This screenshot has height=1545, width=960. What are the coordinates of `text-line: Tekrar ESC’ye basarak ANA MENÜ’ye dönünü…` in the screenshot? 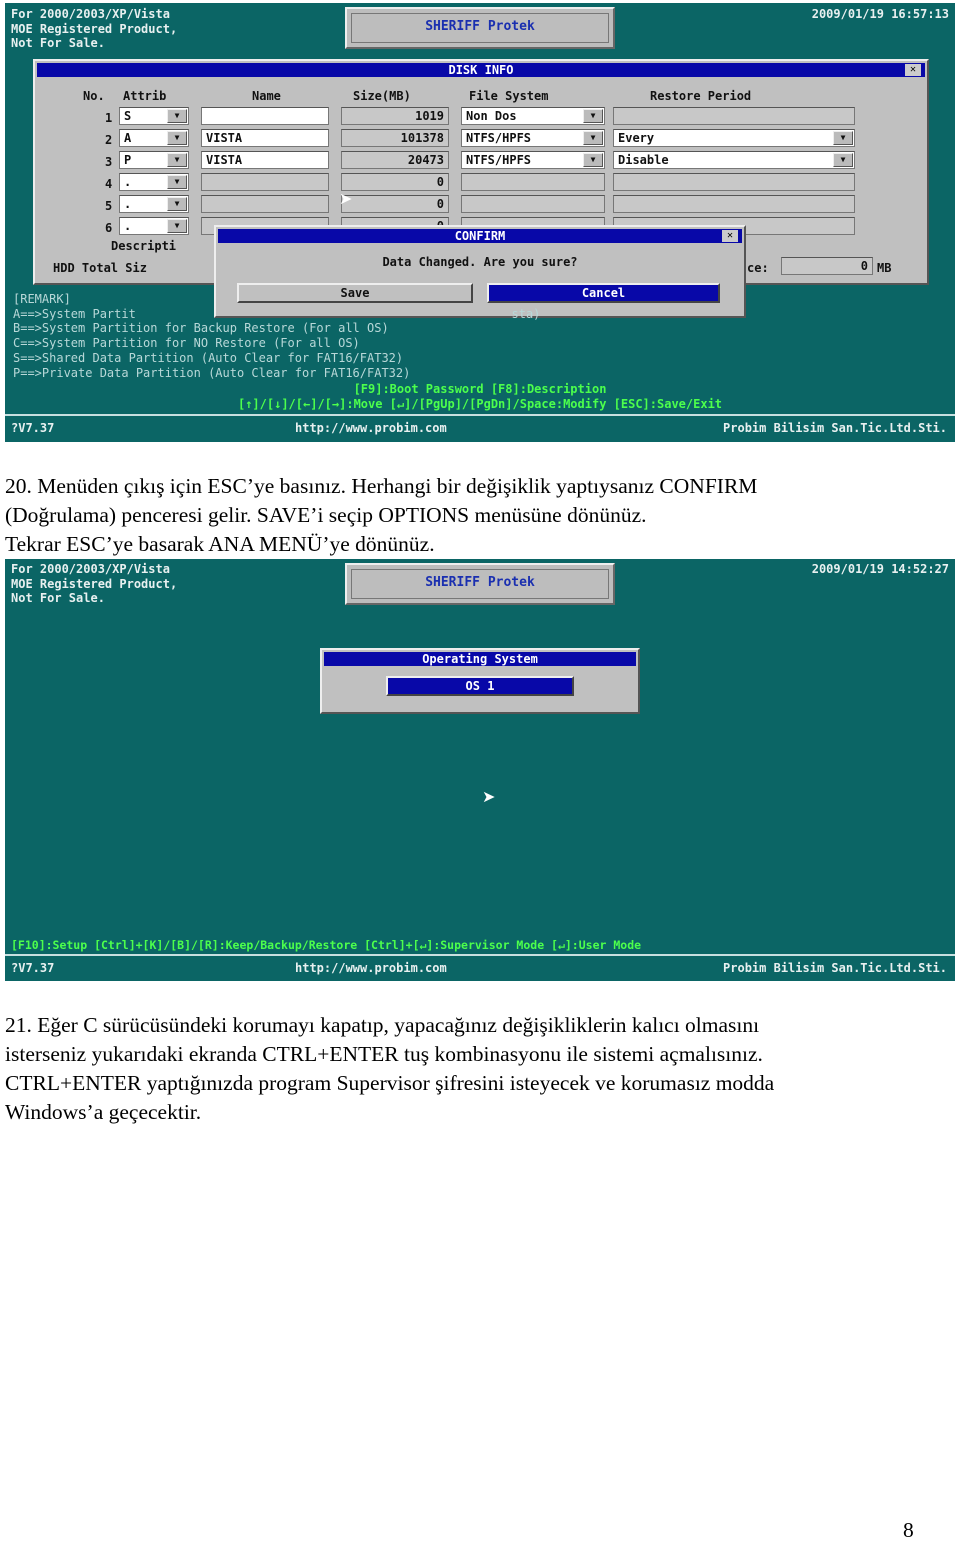 It's located at (220, 544).